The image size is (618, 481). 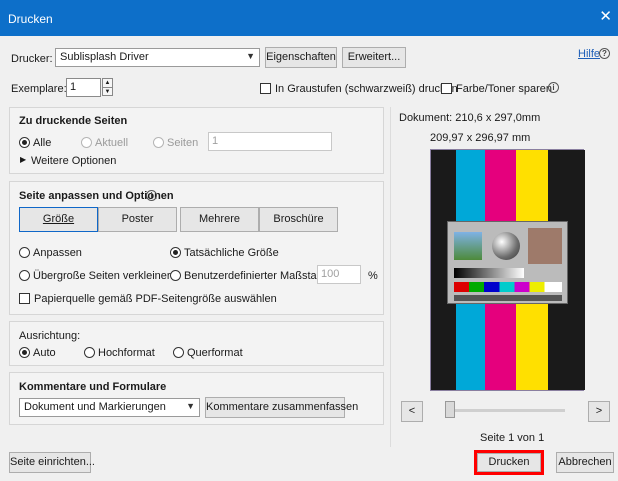 I want to click on spin-up-icon: ▲, so click(x=107, y=83).